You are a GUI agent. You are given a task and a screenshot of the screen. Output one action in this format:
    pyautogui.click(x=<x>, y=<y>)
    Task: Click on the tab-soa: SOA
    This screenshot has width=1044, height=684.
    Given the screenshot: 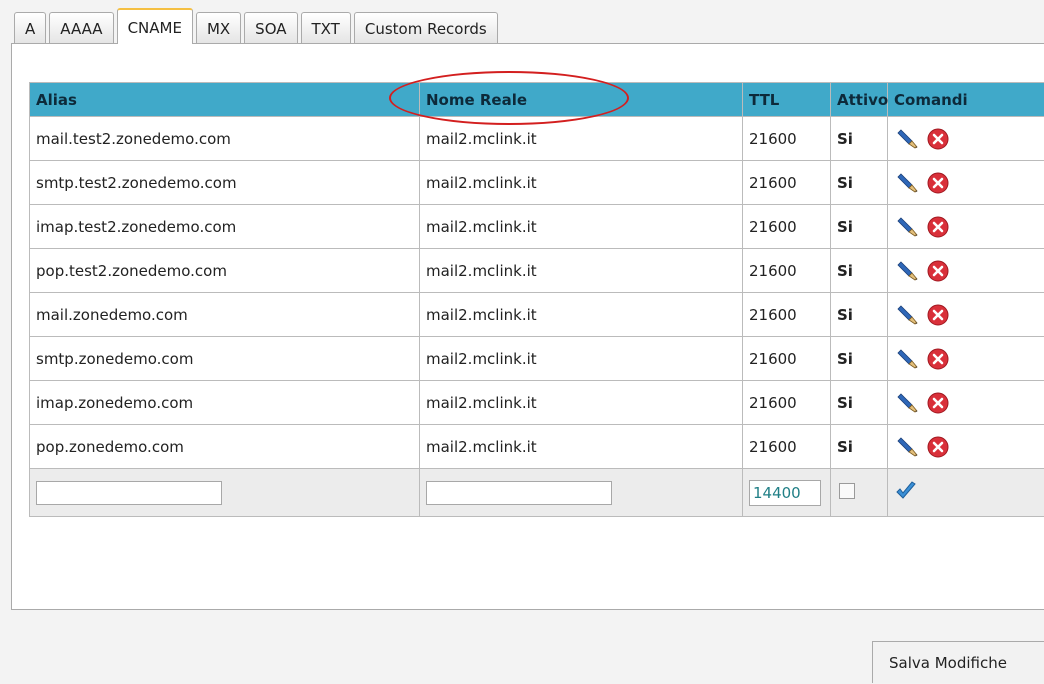 What is the action you would take?
    pyautogui.click(x=271, y=28)
    